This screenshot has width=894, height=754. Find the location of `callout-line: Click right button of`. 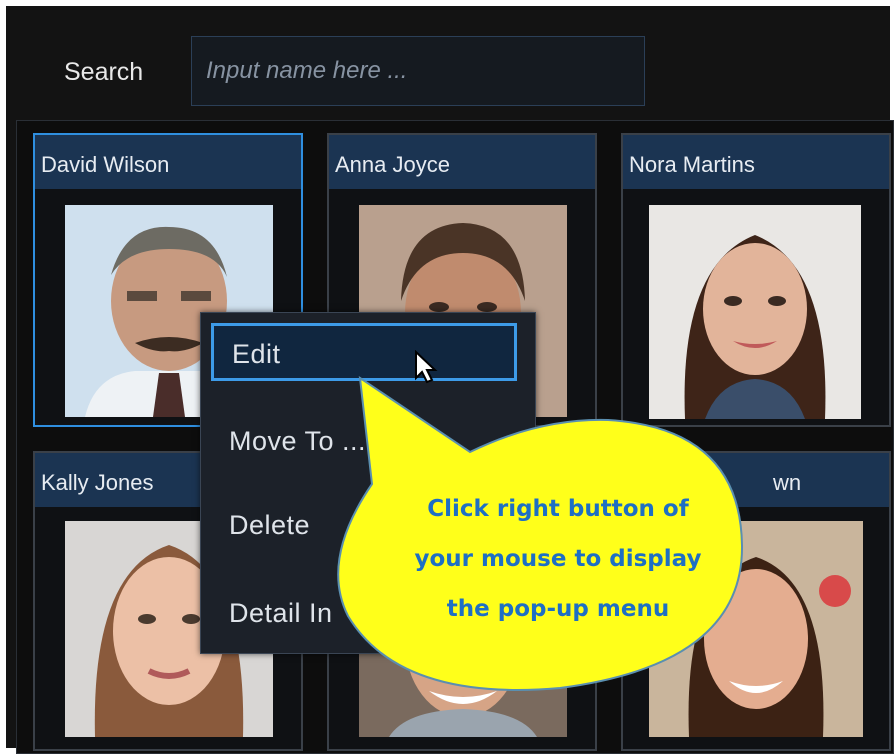

callout-line: Click right button of is located at coordinates (558, 509).